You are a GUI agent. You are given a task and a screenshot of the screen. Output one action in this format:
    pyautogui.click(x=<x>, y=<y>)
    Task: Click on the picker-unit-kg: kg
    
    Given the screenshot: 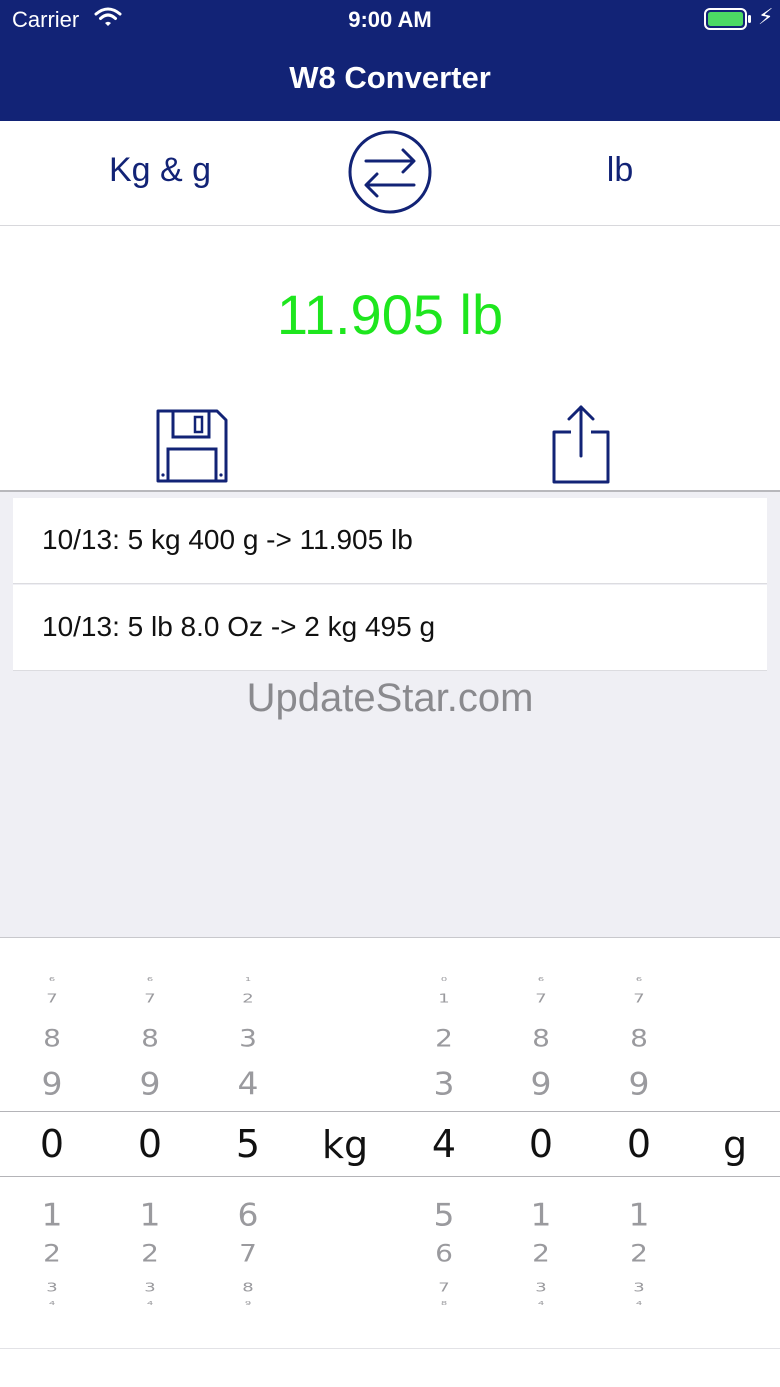 What is the action you would take?
    pyautogui.click(x=345, y=1145)
    